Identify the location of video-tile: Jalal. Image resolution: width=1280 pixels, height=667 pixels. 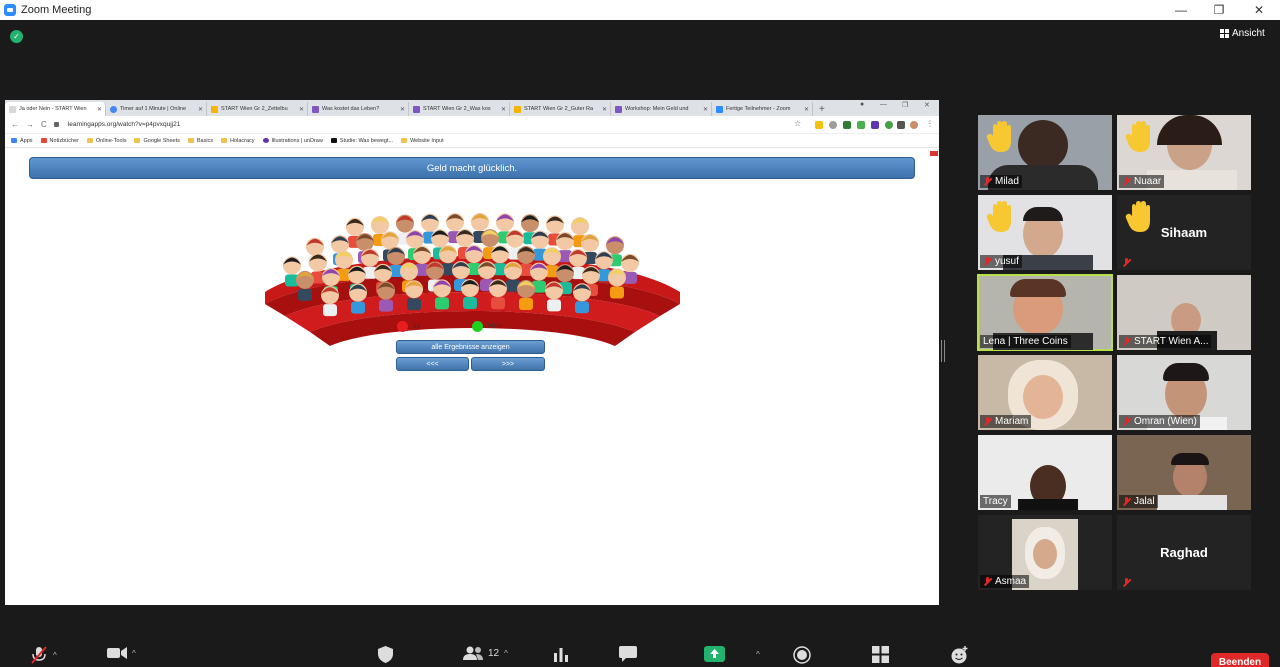
(1184, 472).